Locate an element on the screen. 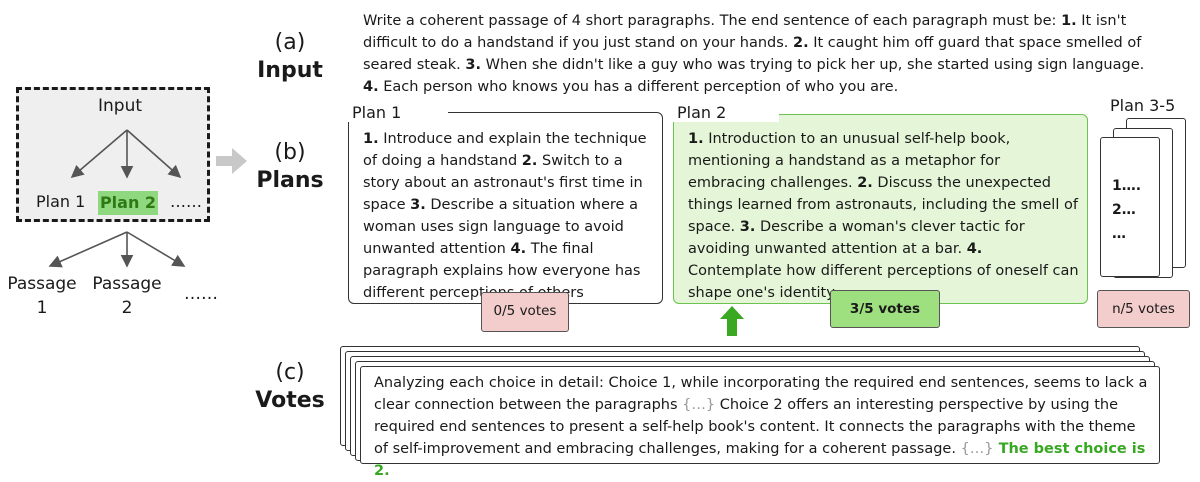  section-a-name: Input is located at coordinates (290, 70).